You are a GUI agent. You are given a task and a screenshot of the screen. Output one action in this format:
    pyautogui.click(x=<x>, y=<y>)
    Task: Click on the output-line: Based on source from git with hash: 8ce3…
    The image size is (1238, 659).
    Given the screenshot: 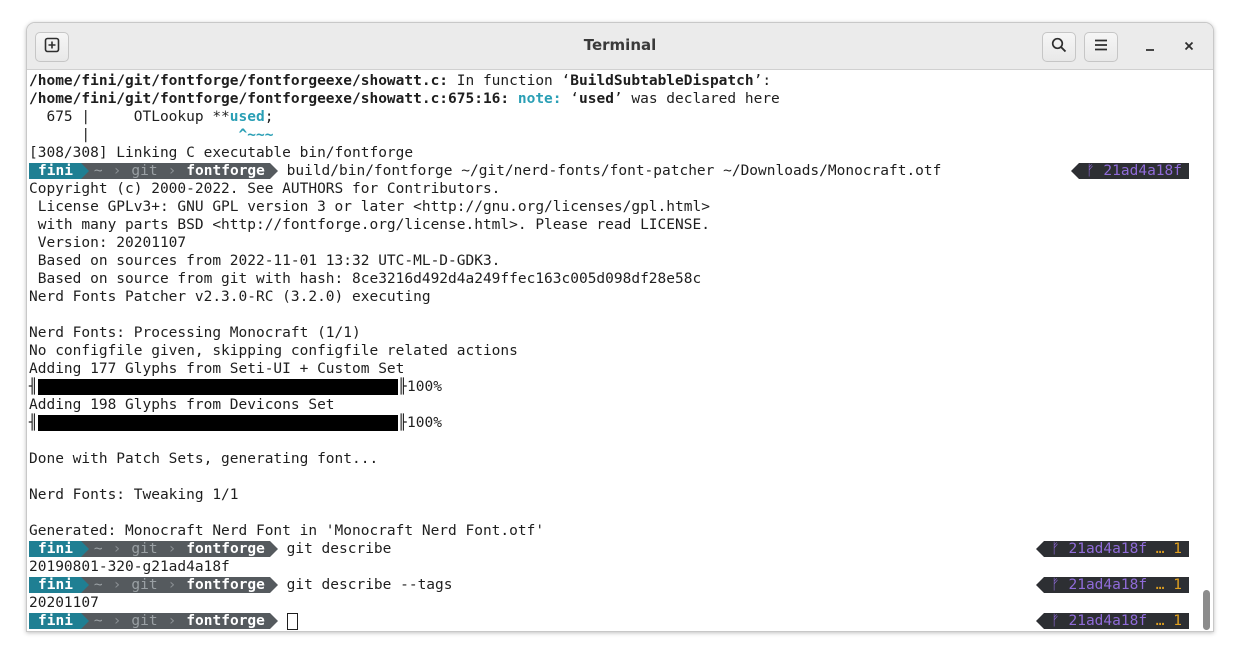 What is the action you would take?
    pyautogui.click(x=365, y=279)
    